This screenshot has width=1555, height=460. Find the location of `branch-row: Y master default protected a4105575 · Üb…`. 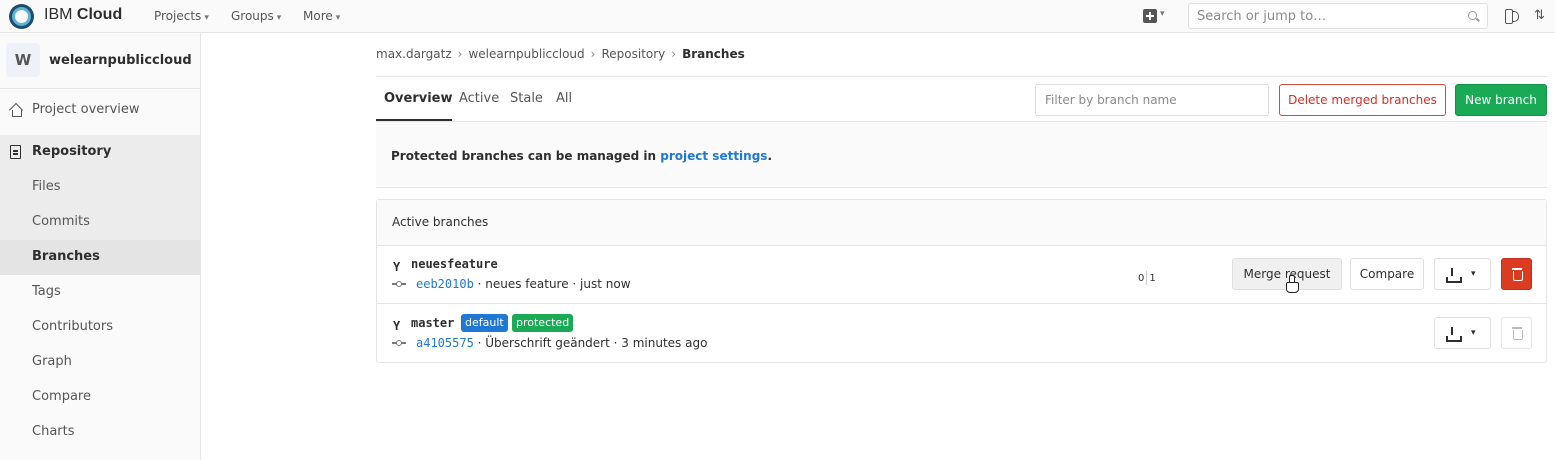

branch-row: Y master default protected a4105575 · Üb… is located at coordinates (961, 334).